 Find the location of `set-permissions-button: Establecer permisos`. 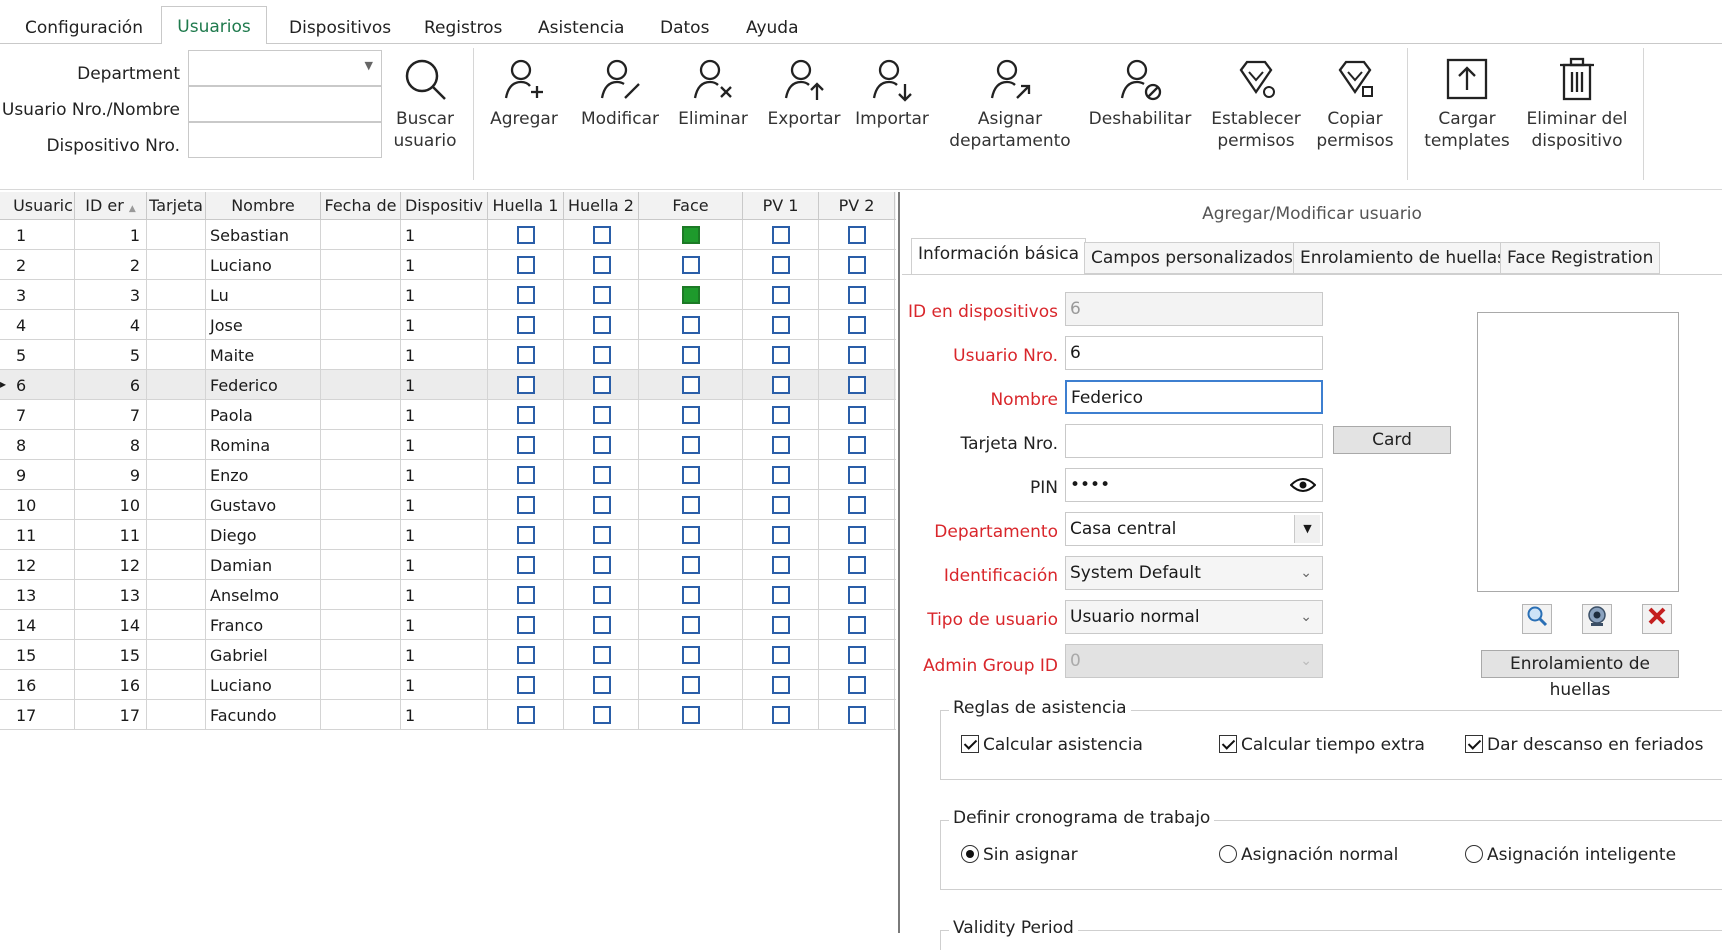

set-permissions-button: Establecer permisos is located at coordinates (1256, 104).